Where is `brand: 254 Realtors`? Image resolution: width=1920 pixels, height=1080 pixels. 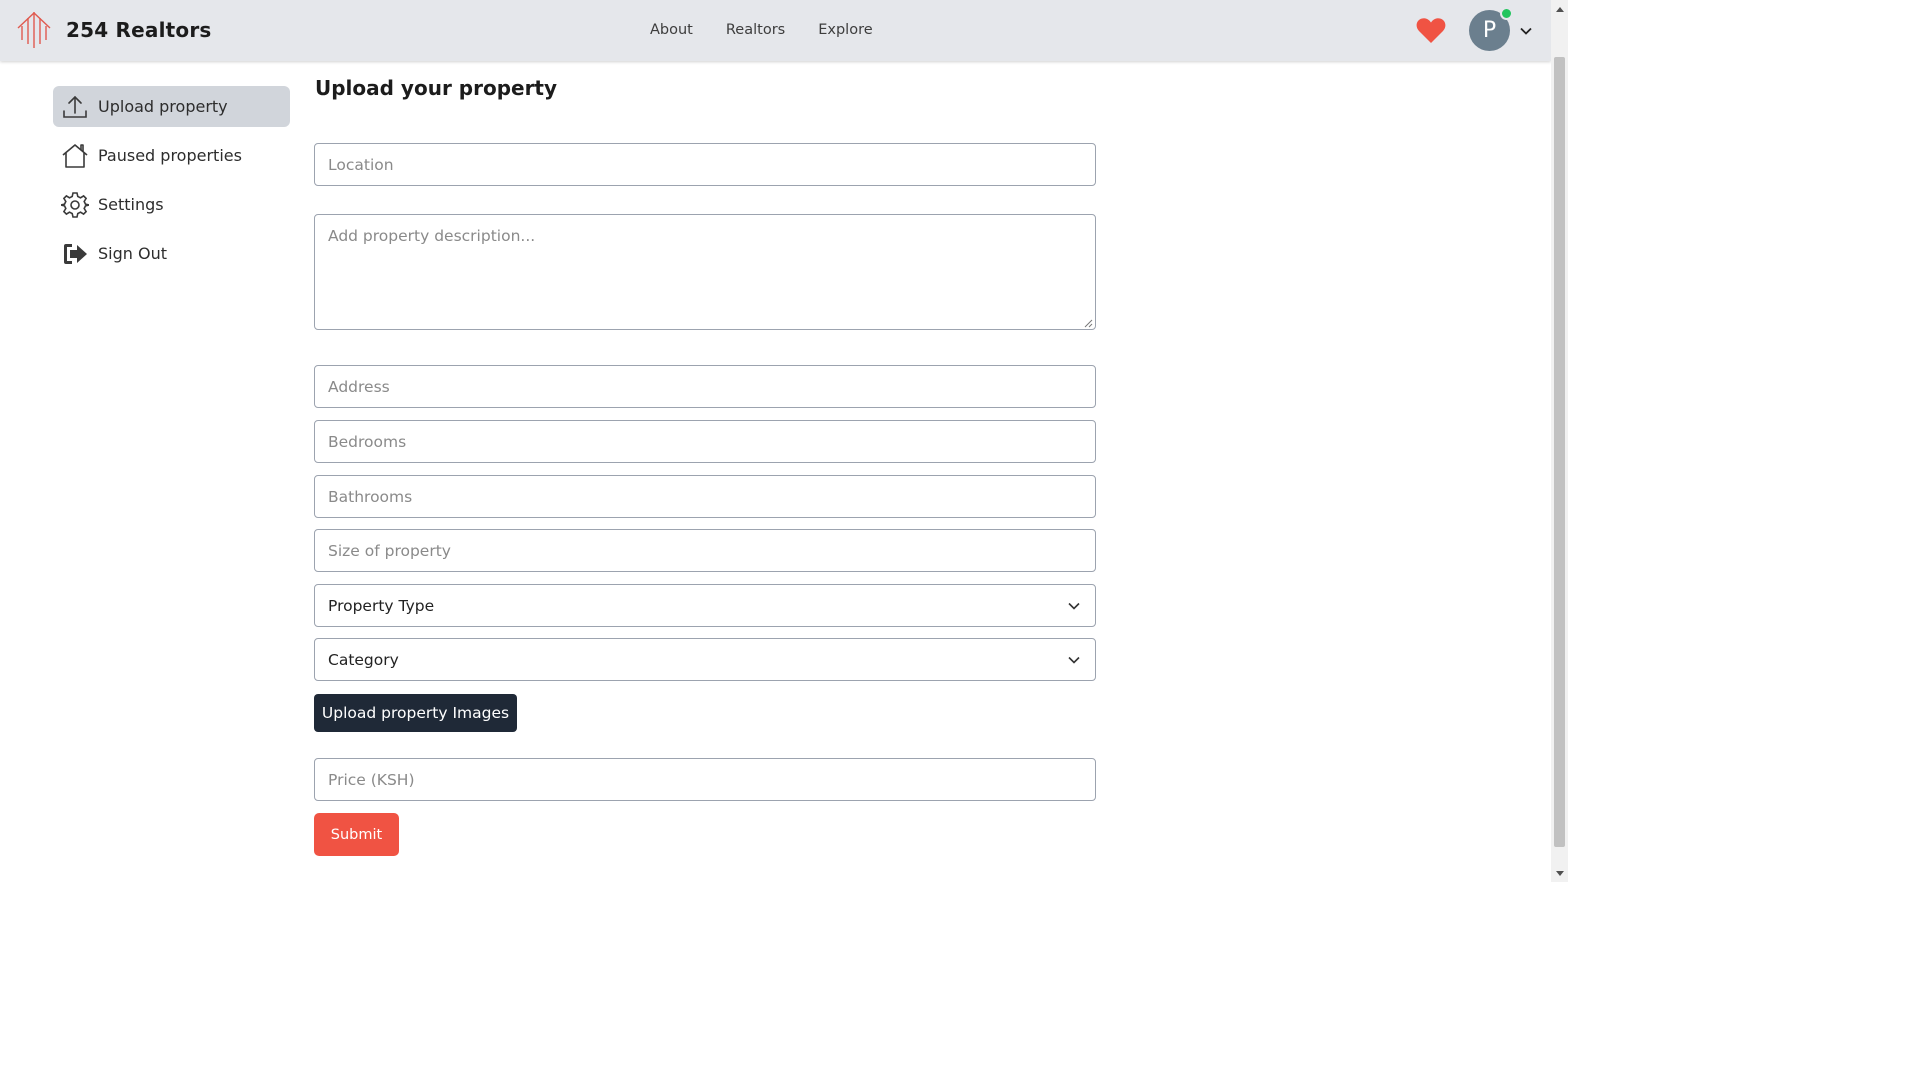 brand: 254 Realtors is located at coordinates (114, 30).